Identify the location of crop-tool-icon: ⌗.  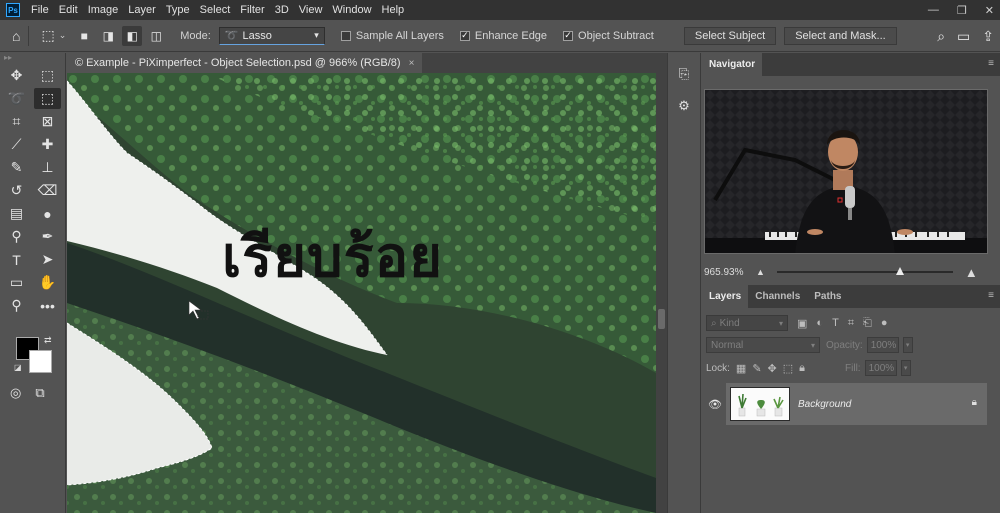
(16, 121).